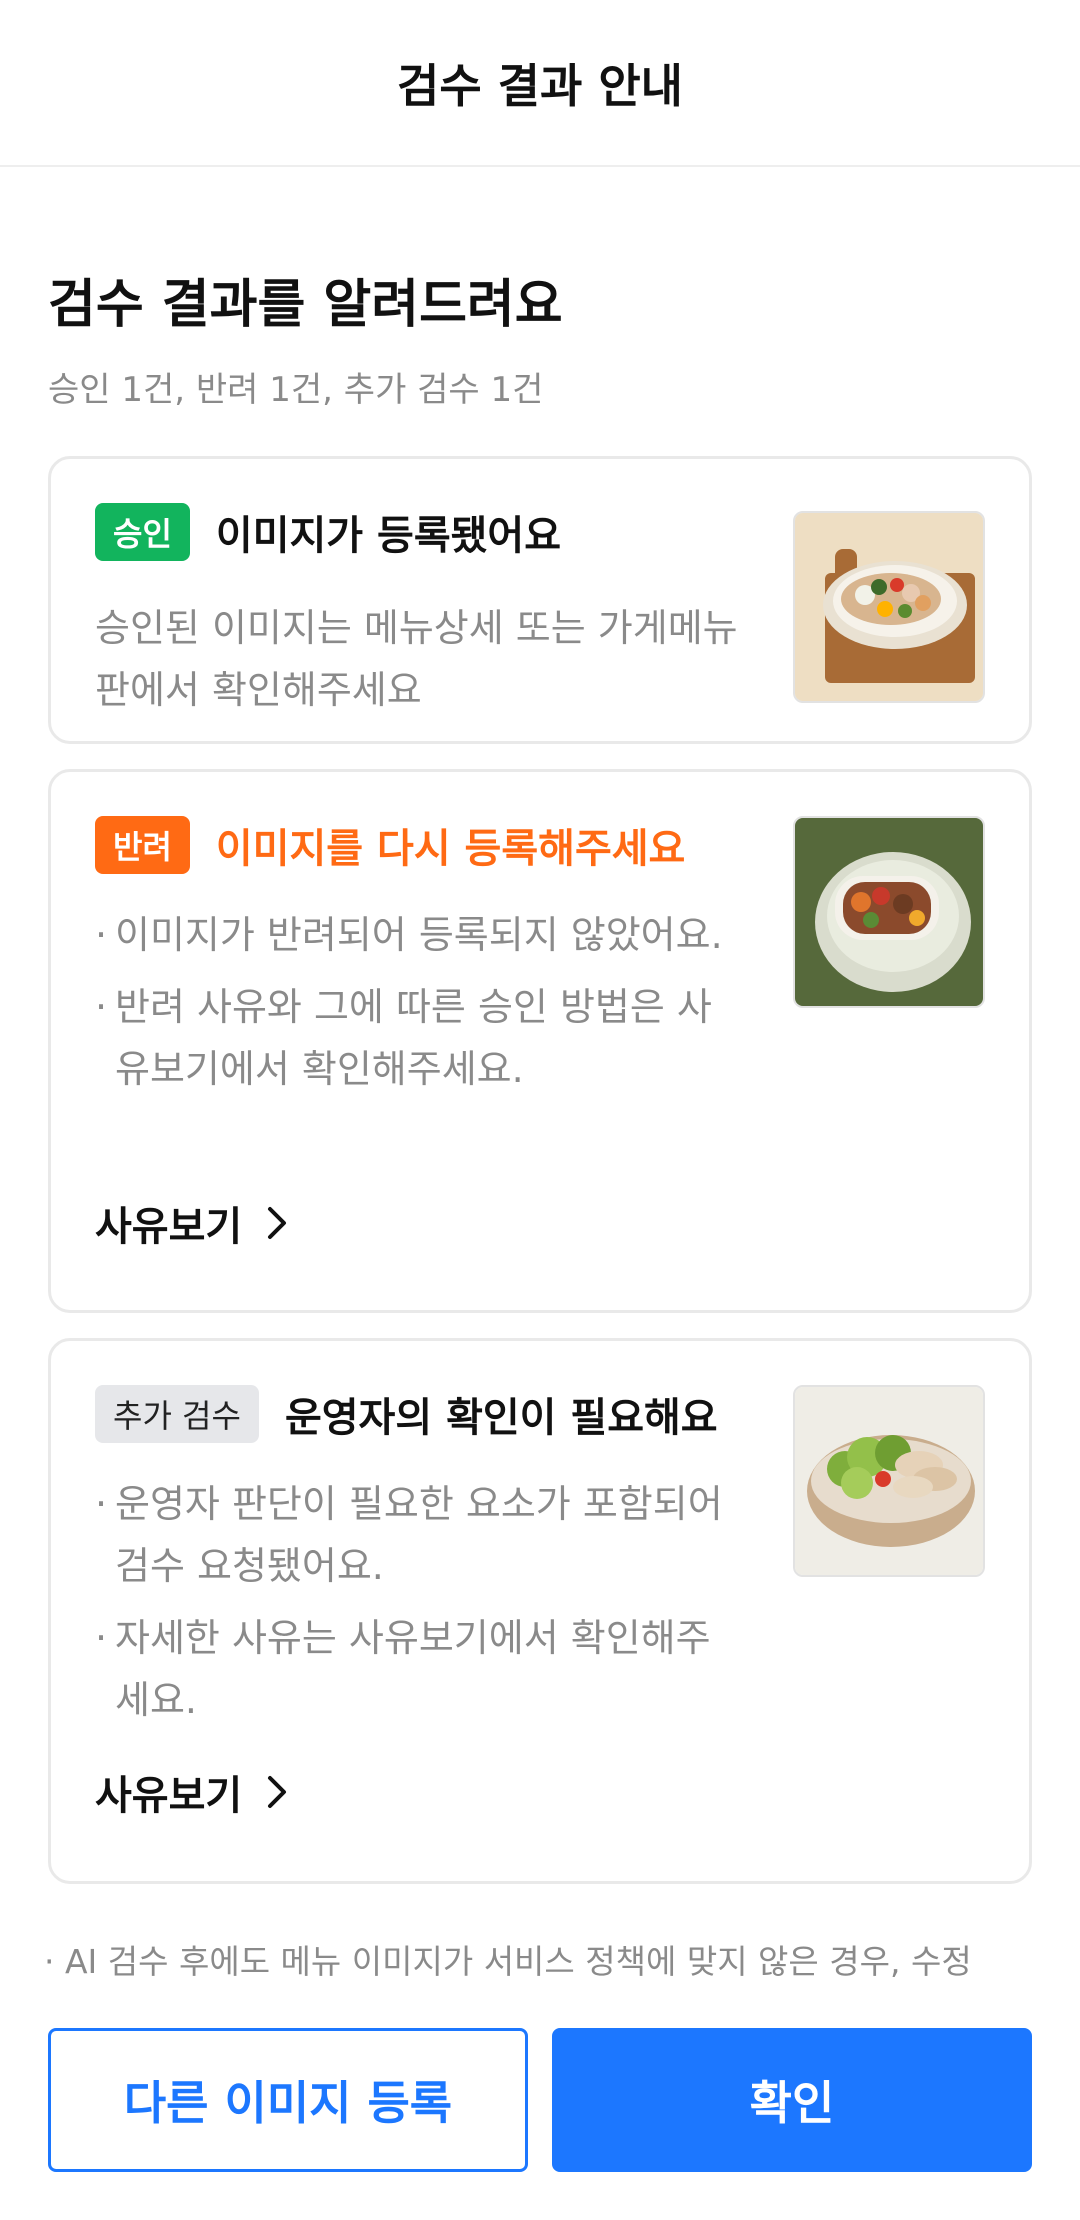 The height and width of the screenshot is (2220, 1080). I want to click on card-description: 승인된 이미지는 메뉴상세 또는 가게메뉴판에서 확인해주세요, so click(416, 659).